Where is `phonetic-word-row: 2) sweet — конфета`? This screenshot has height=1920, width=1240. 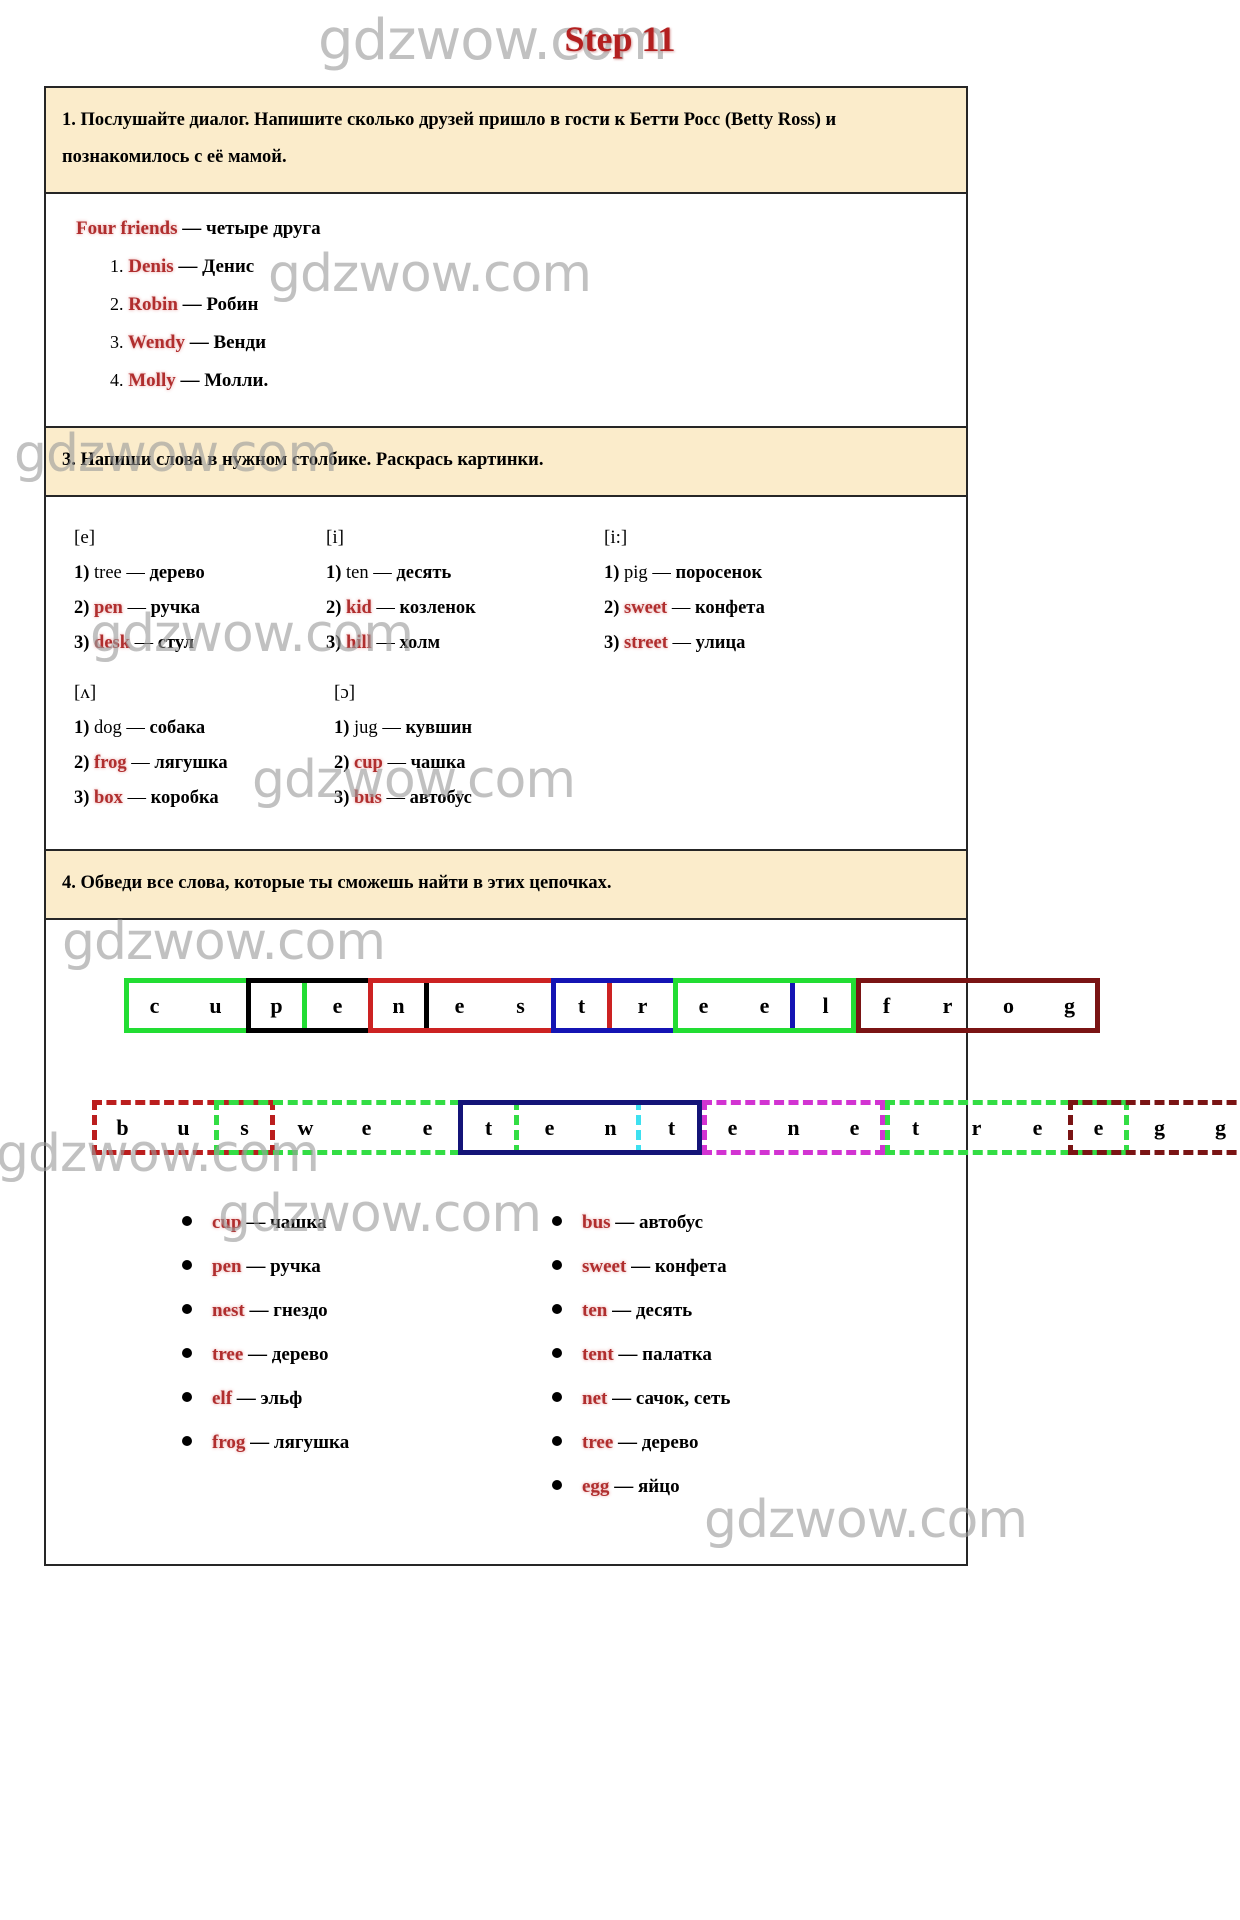 phonetic-word-row: 2) sweet — конфета is located at coordinates (768, 608).